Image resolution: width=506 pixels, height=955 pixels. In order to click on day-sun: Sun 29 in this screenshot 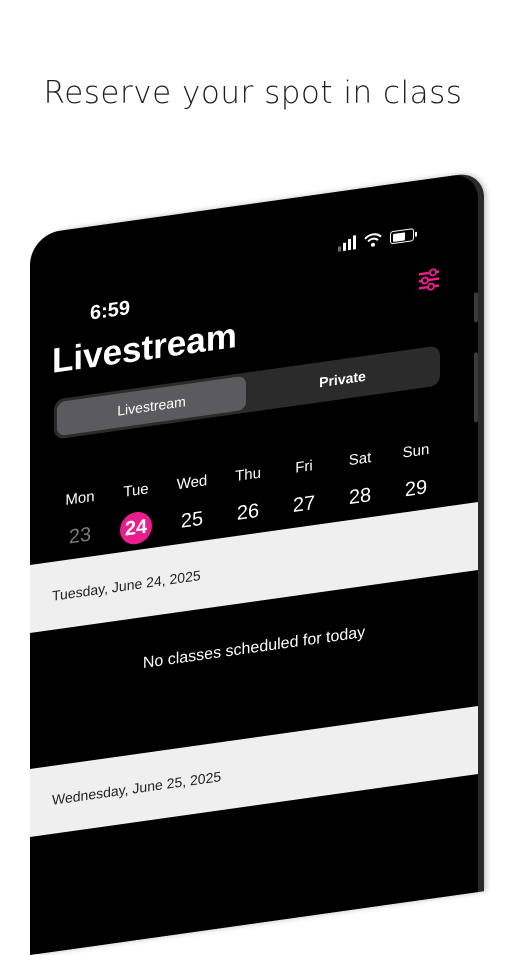, I will do `click(416, 474)`.